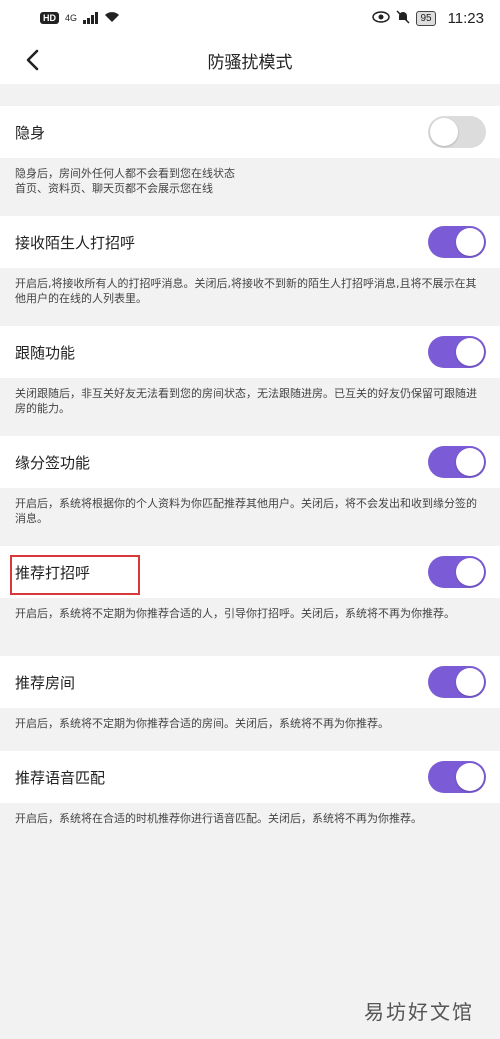 The width and height of the screenshot is (500, 1039). Describe the element at coordinates (75, 242) in the screenshot. I see `setting-label: 接收陌生人打招呼` at that location.